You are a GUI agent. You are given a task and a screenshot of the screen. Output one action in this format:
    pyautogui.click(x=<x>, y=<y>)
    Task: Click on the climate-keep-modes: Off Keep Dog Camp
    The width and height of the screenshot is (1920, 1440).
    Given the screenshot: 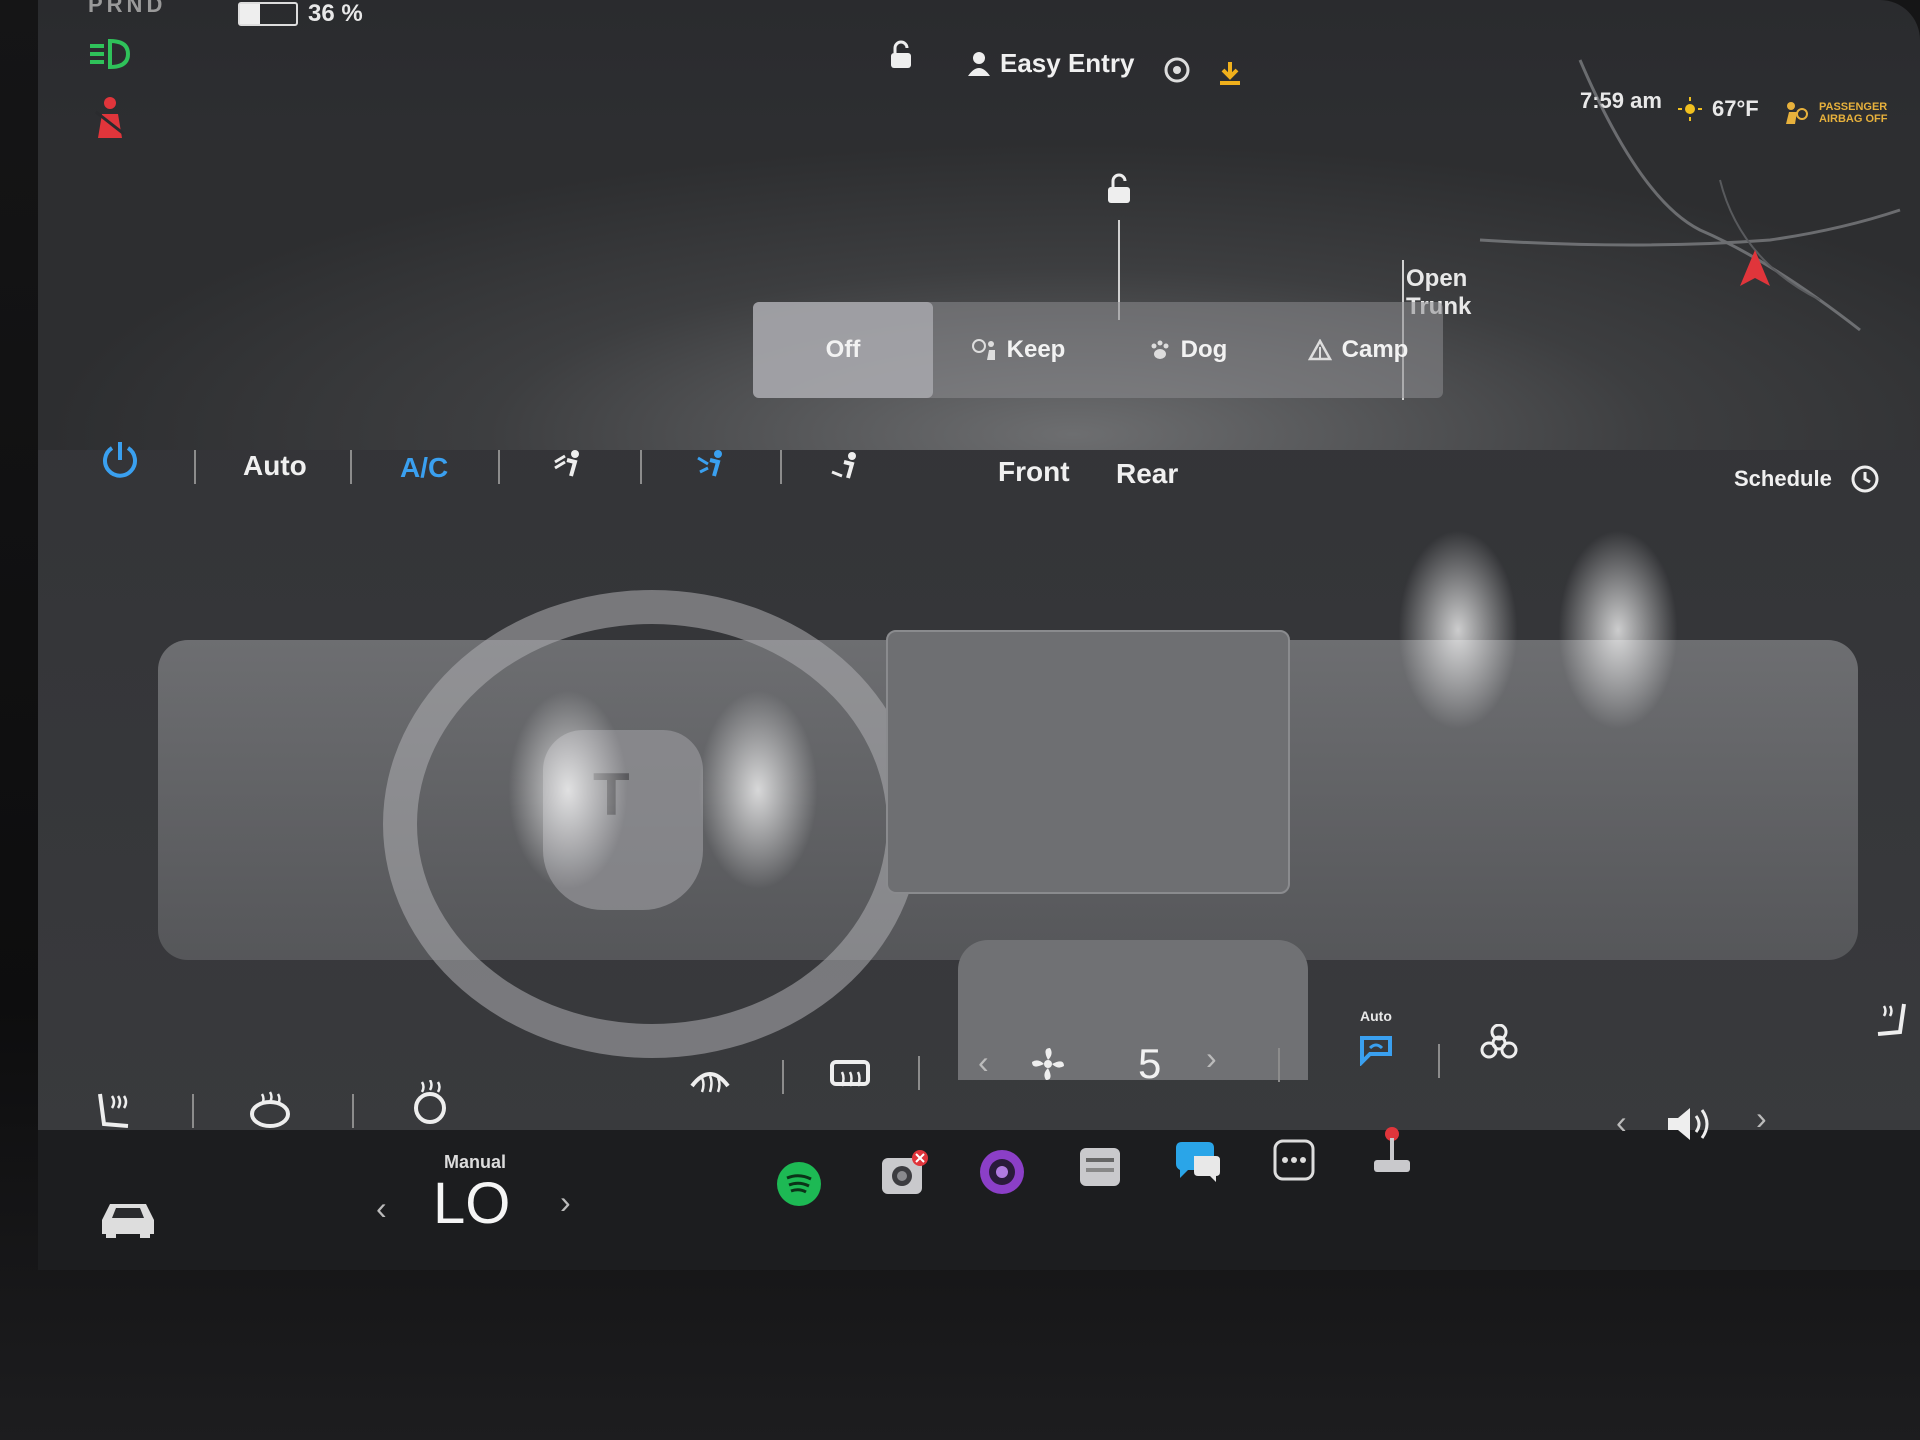 What is the action you would take?
    pyautogui.click(x=1098, y=350)
    